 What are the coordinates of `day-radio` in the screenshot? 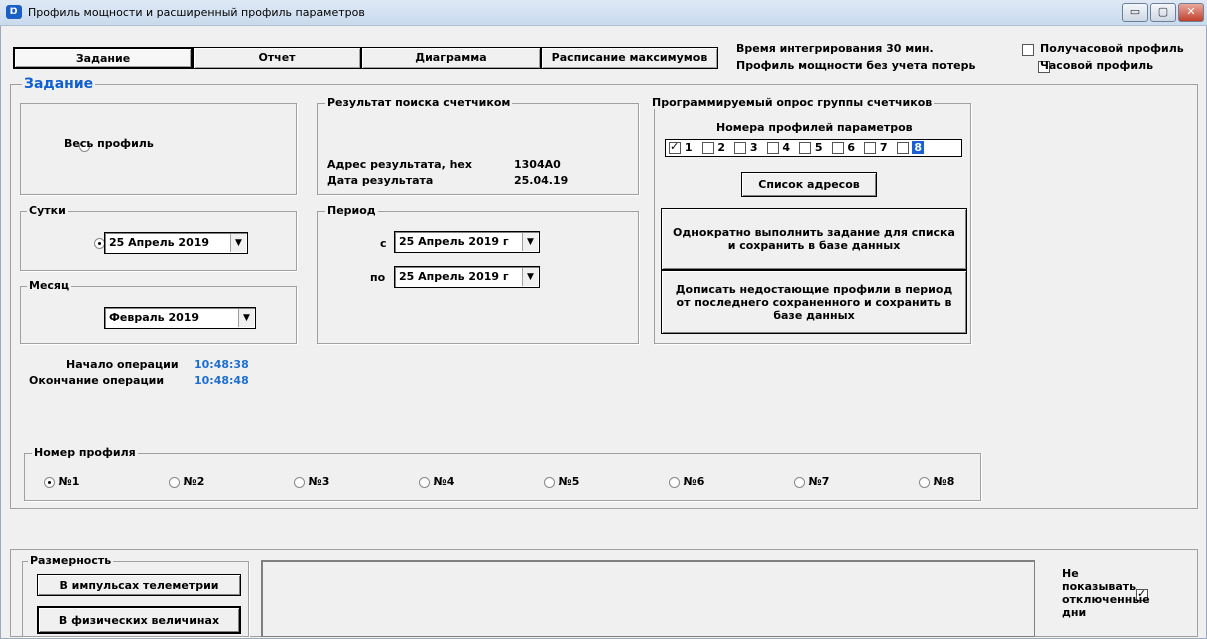 It's located at (99, 243).